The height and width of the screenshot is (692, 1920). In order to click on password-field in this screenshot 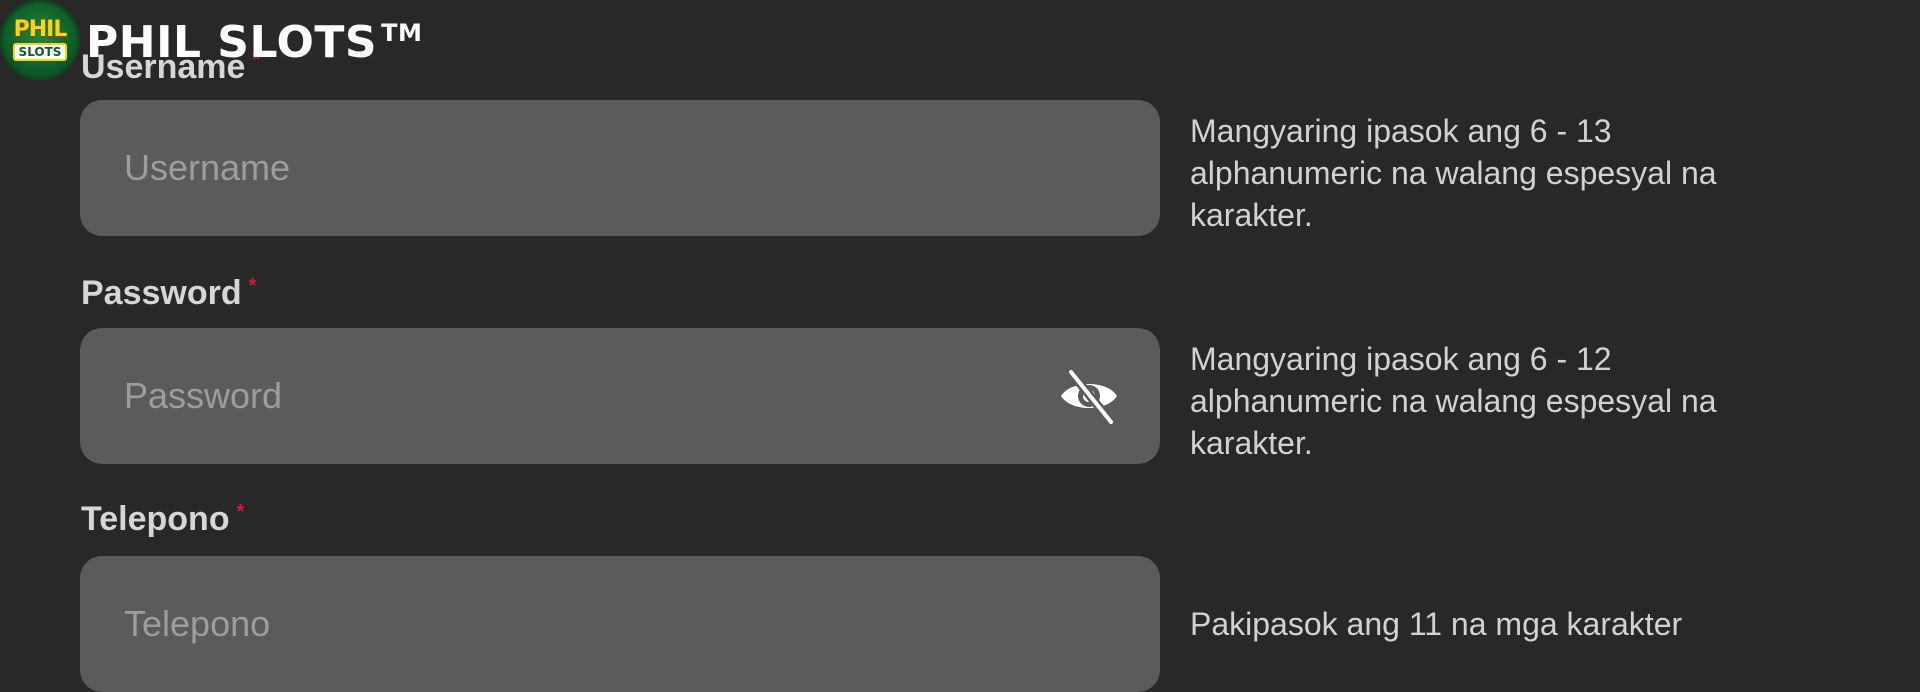, I will do `click(620, 396)`.